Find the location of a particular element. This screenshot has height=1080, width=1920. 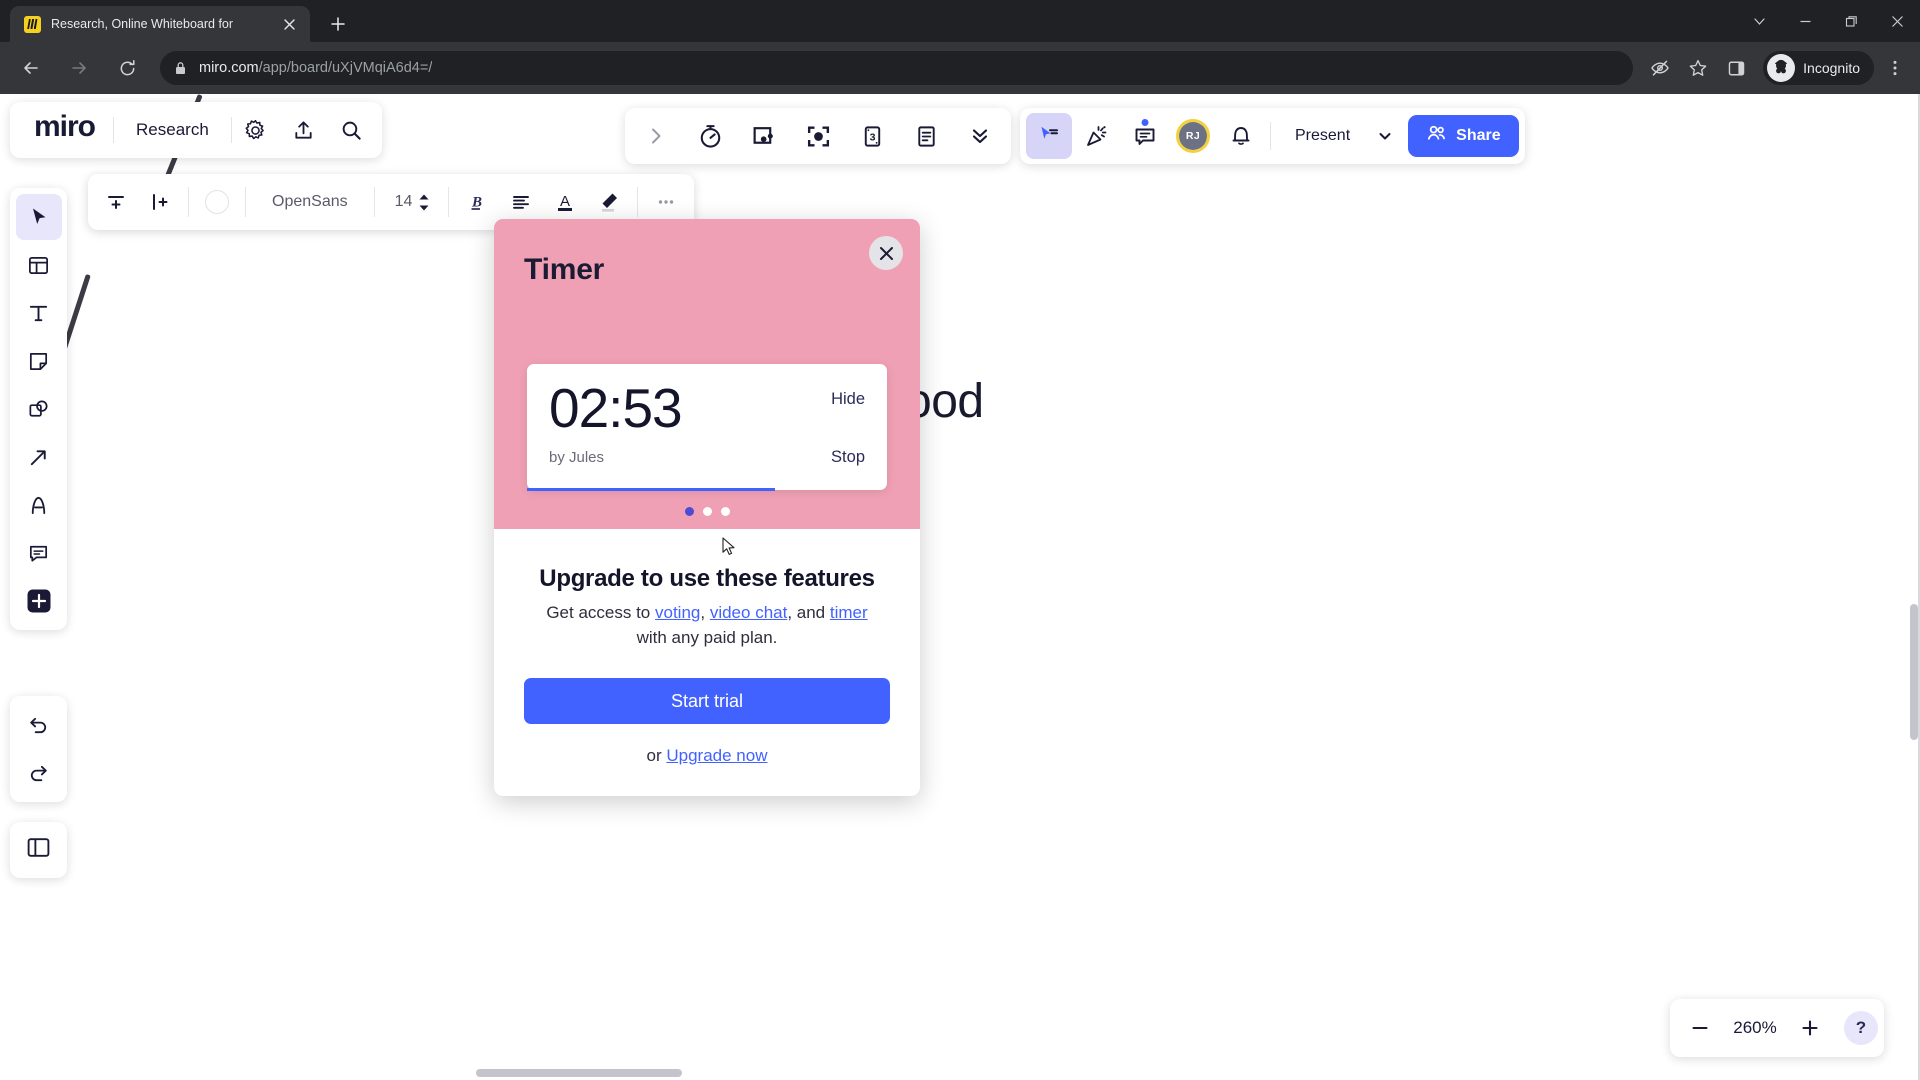

link-timer: timer is located at coordinates (849, 612).